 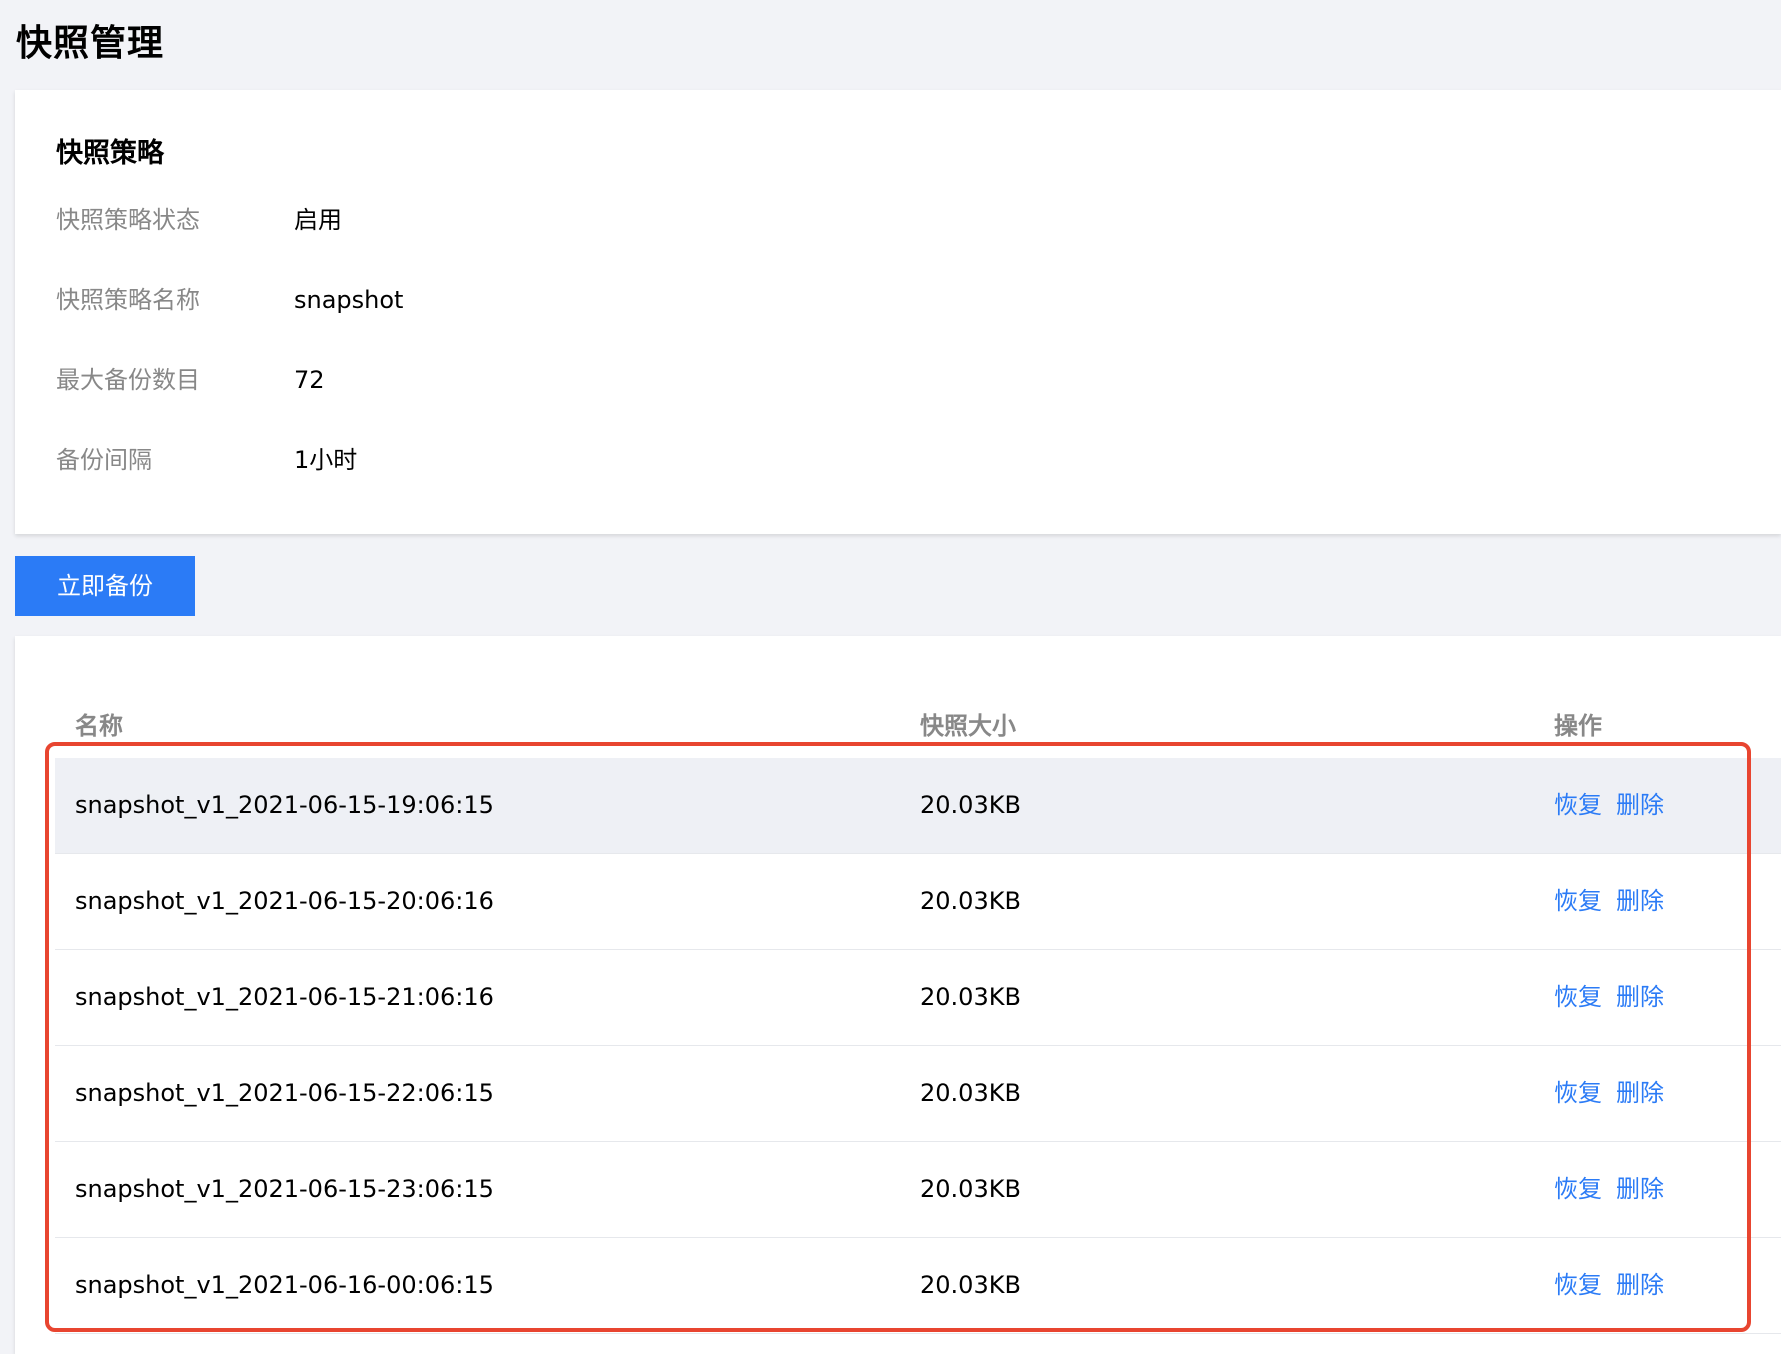 I want to click on column-header-size: 快照大小, so click(x=968, y=726).